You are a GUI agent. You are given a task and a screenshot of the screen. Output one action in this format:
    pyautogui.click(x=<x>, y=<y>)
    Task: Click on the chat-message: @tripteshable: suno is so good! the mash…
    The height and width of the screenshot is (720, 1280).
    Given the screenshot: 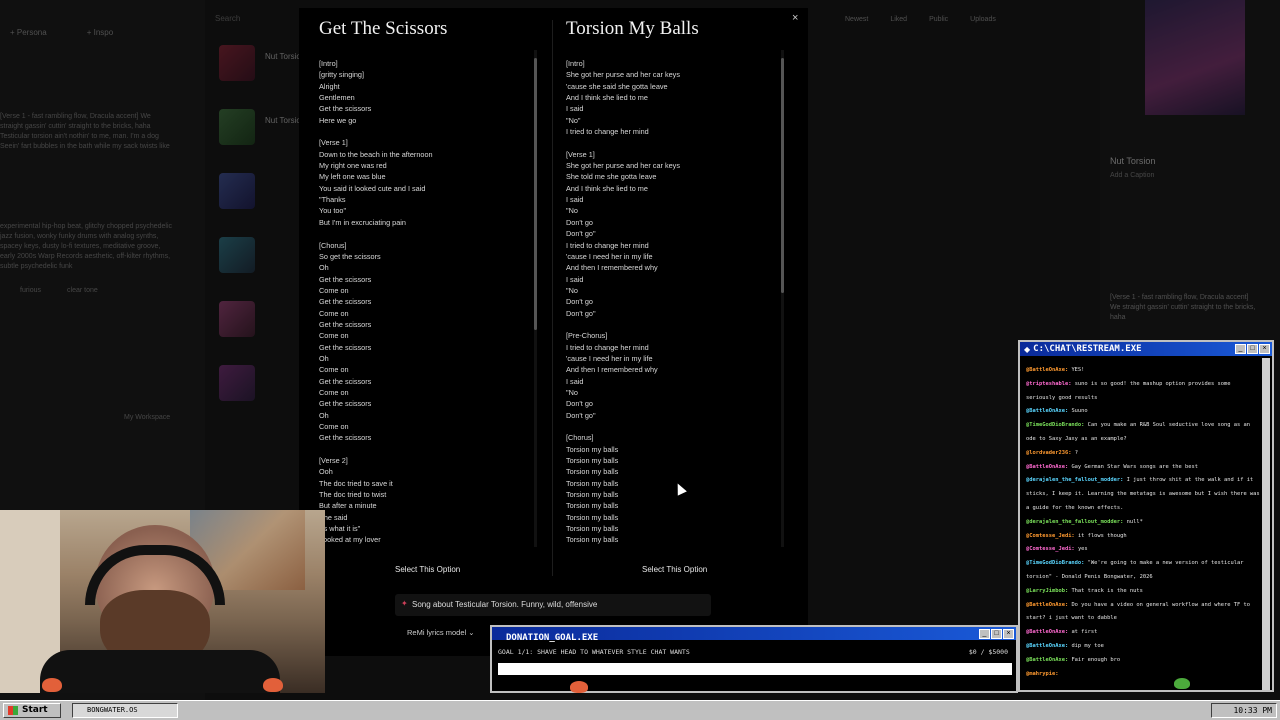 What is the action you would take?
    pyautogui.click(x=1143, y=392)
    